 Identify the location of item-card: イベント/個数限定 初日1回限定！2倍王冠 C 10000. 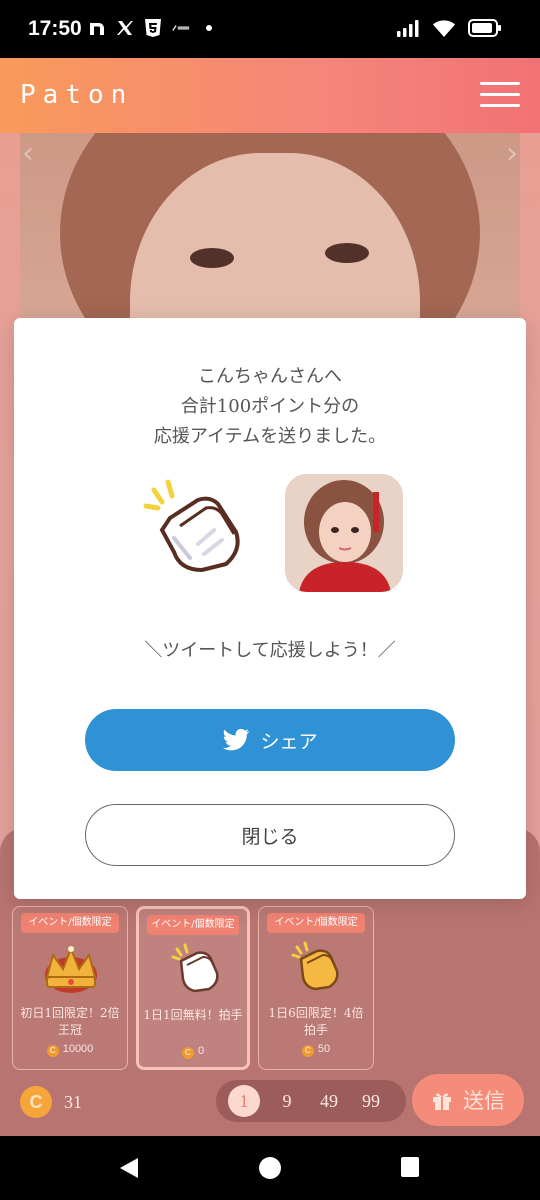
(70, 988).